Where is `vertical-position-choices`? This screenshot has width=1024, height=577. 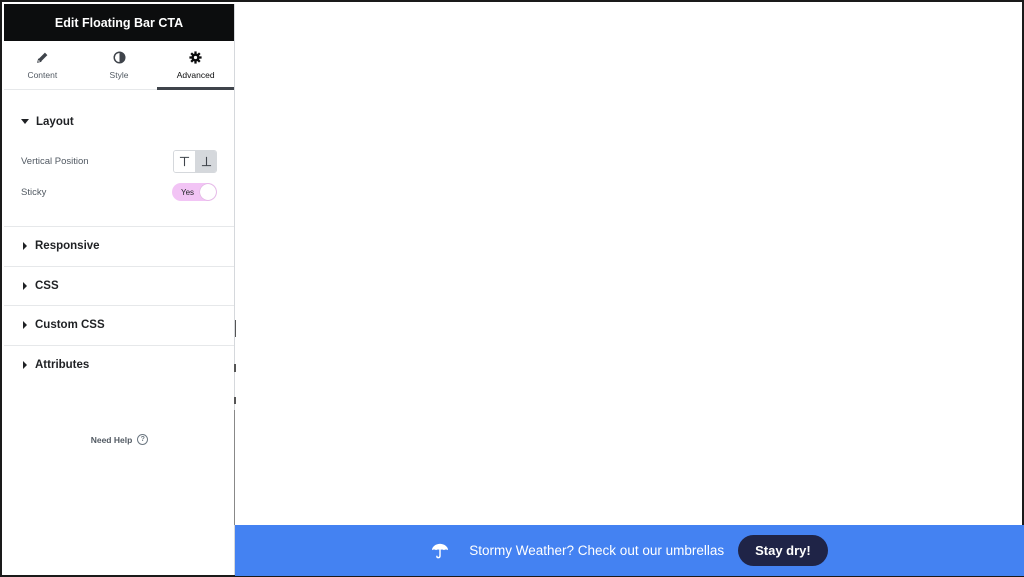 vertical-position-choices is located at coordinates (195, 161).